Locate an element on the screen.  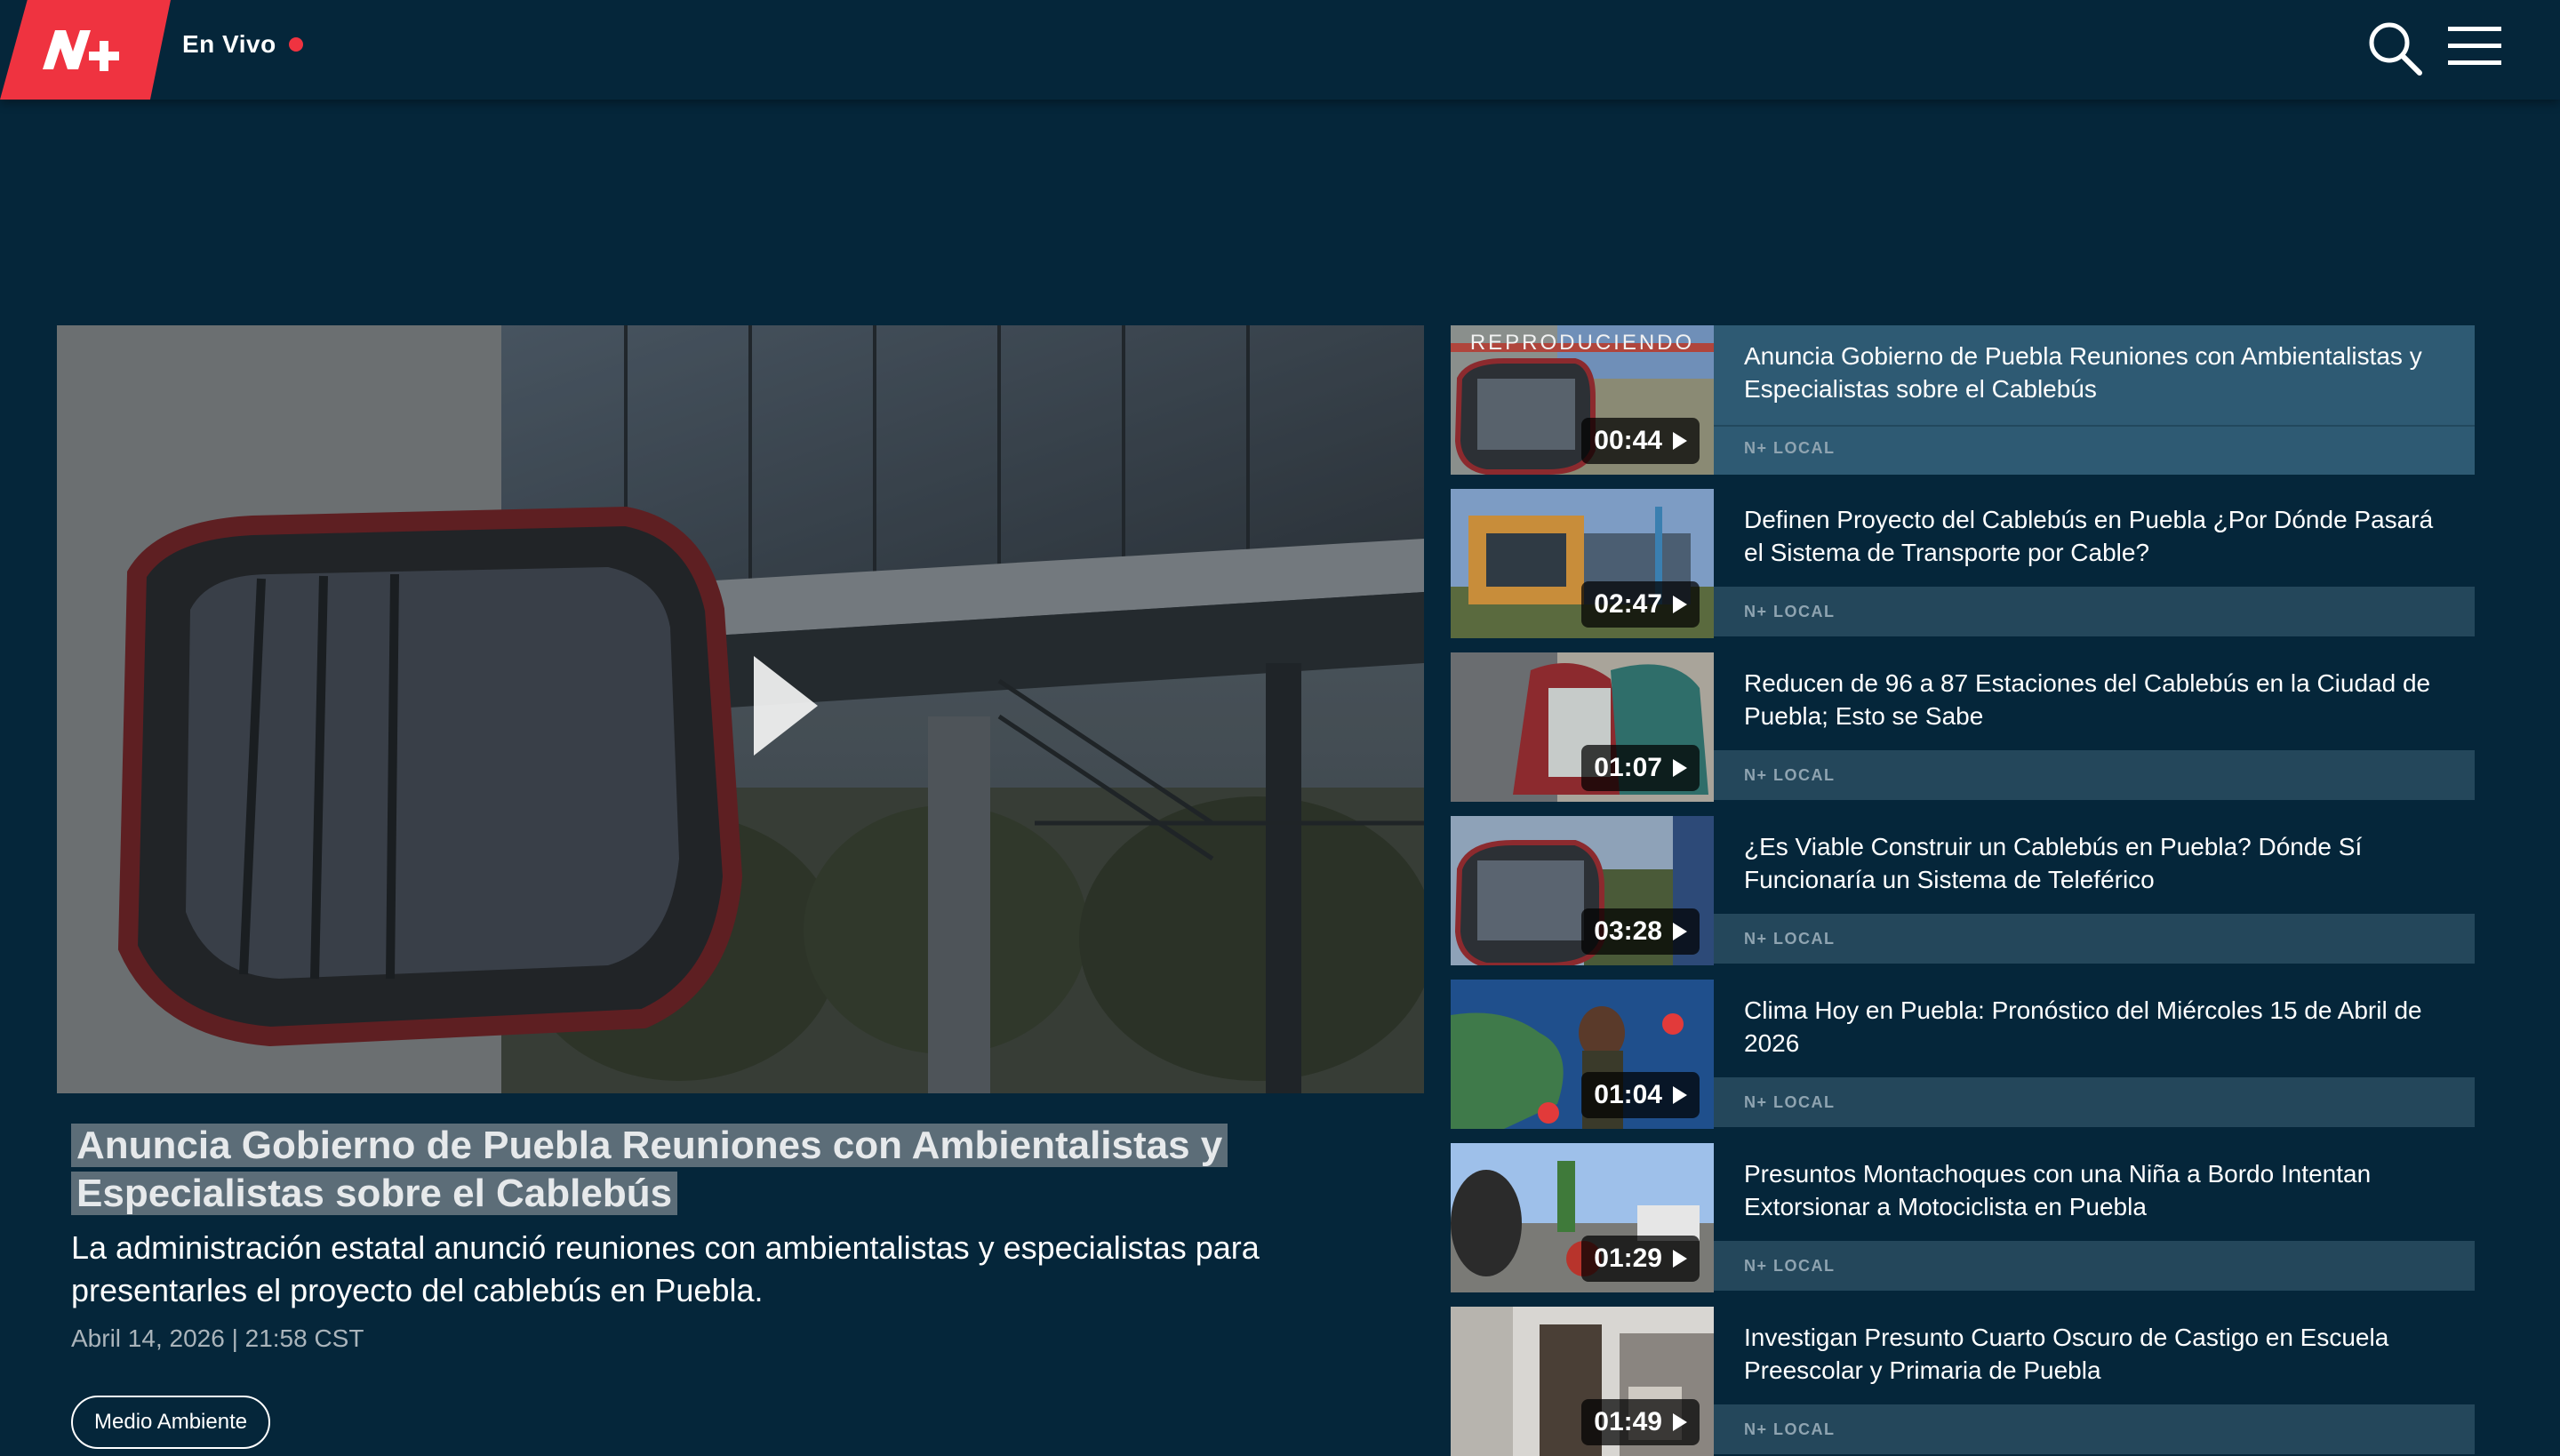
live-label: En Vivo is located at coordinates (229, 44).